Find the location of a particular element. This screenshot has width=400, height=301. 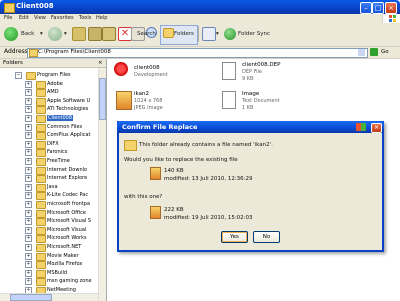

forward-arrow-icon is located at coordinates (55, 34).